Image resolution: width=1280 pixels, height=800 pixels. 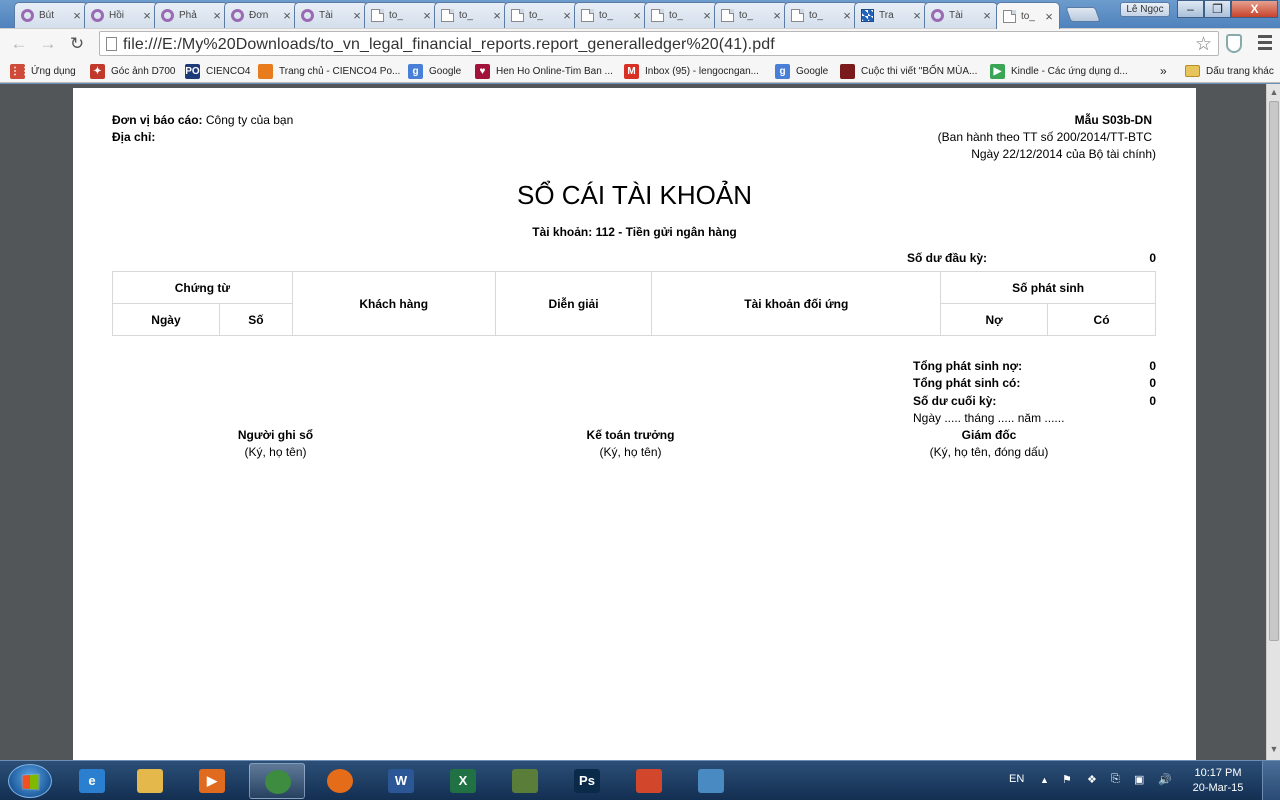 I want to click on star-badge-icon: ✦, so click(x=97, y=71).